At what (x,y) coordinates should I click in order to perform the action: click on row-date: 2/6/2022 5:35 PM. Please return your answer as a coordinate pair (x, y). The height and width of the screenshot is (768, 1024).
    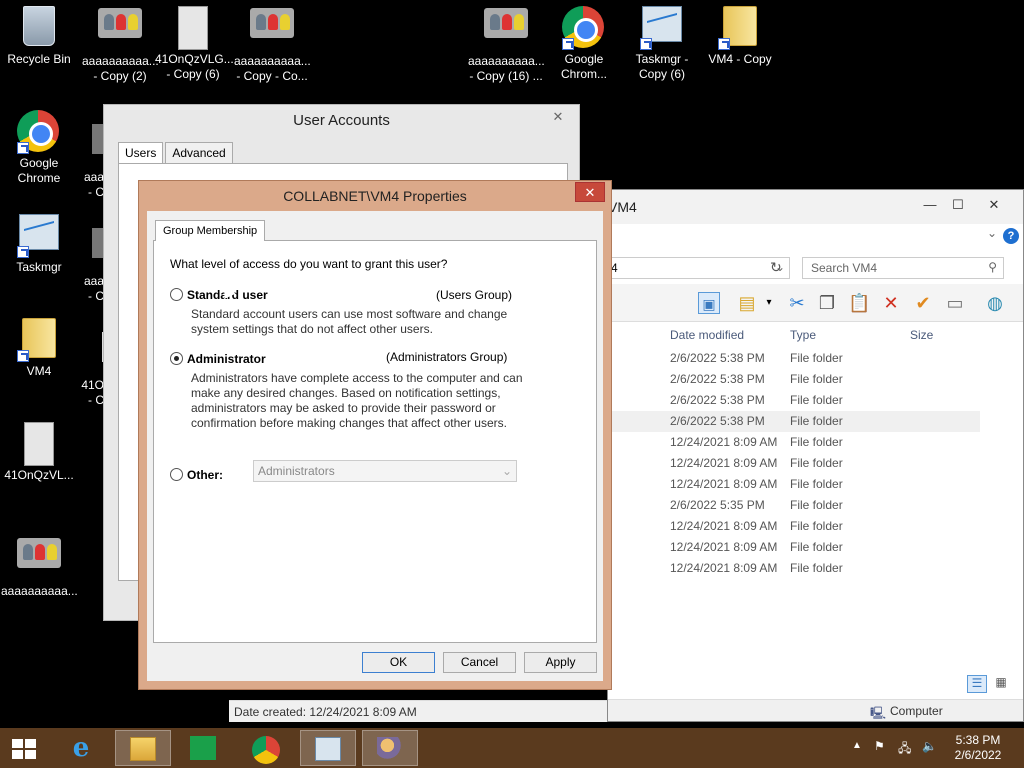
    Looking at the image, I should click on (717, 505).